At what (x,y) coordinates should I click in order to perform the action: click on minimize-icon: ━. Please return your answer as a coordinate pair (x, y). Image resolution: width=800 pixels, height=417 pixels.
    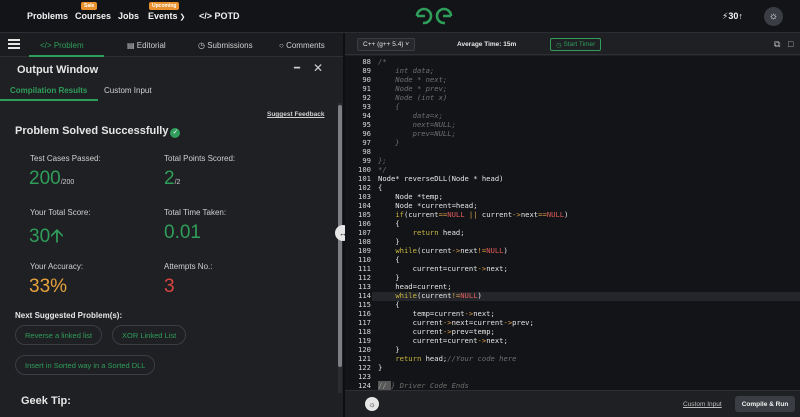
    Looking at the image, I should click on (297, 68).